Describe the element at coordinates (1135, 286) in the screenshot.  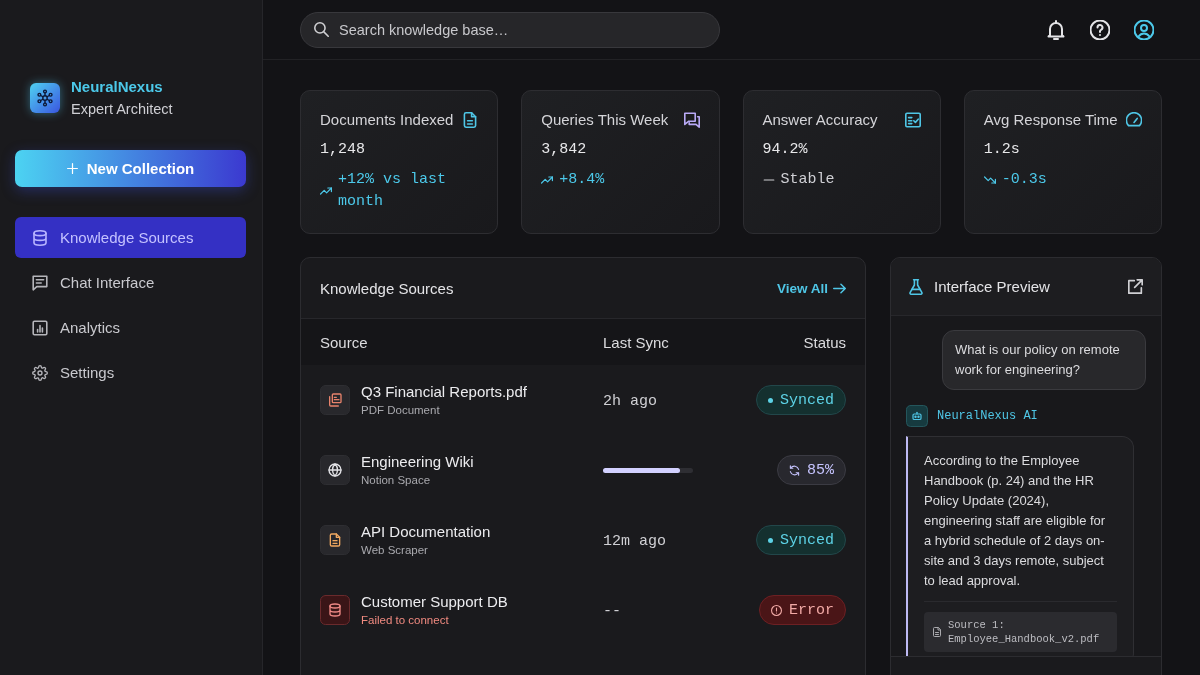
I see `external-link-icon` at that location.